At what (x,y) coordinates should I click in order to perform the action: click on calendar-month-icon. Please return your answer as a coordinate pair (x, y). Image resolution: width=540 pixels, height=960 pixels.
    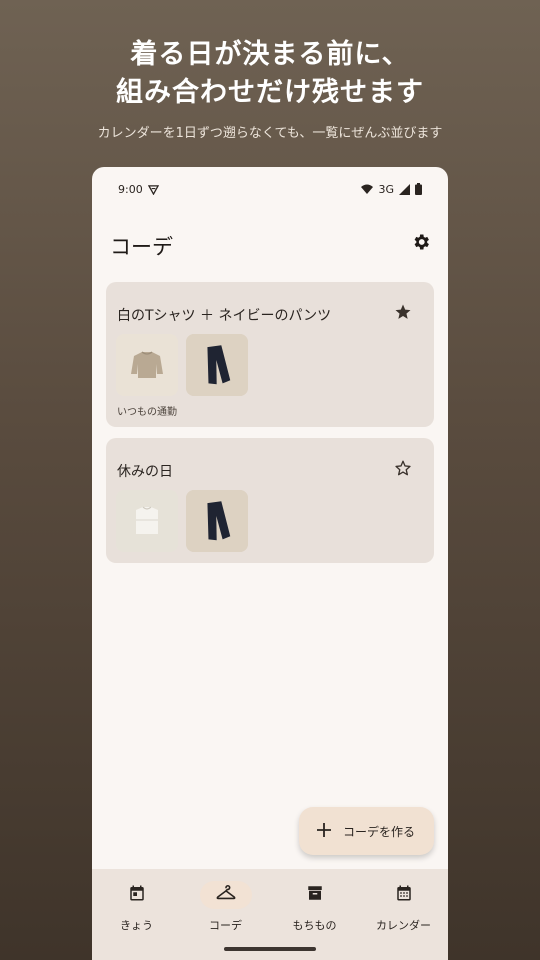
    Looking at the image, I should click on (404, 895).